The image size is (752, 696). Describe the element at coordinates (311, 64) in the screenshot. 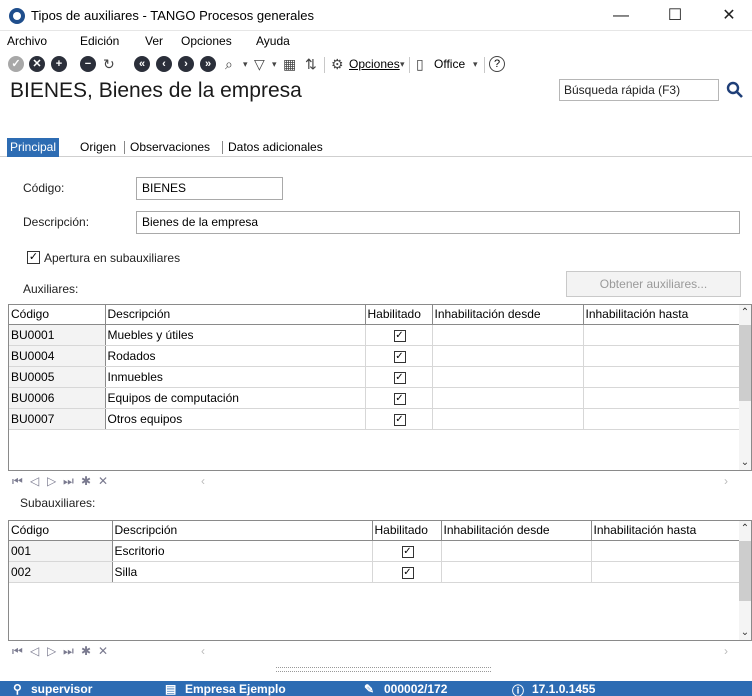

I see `sort-icon: ⇅` at that location.